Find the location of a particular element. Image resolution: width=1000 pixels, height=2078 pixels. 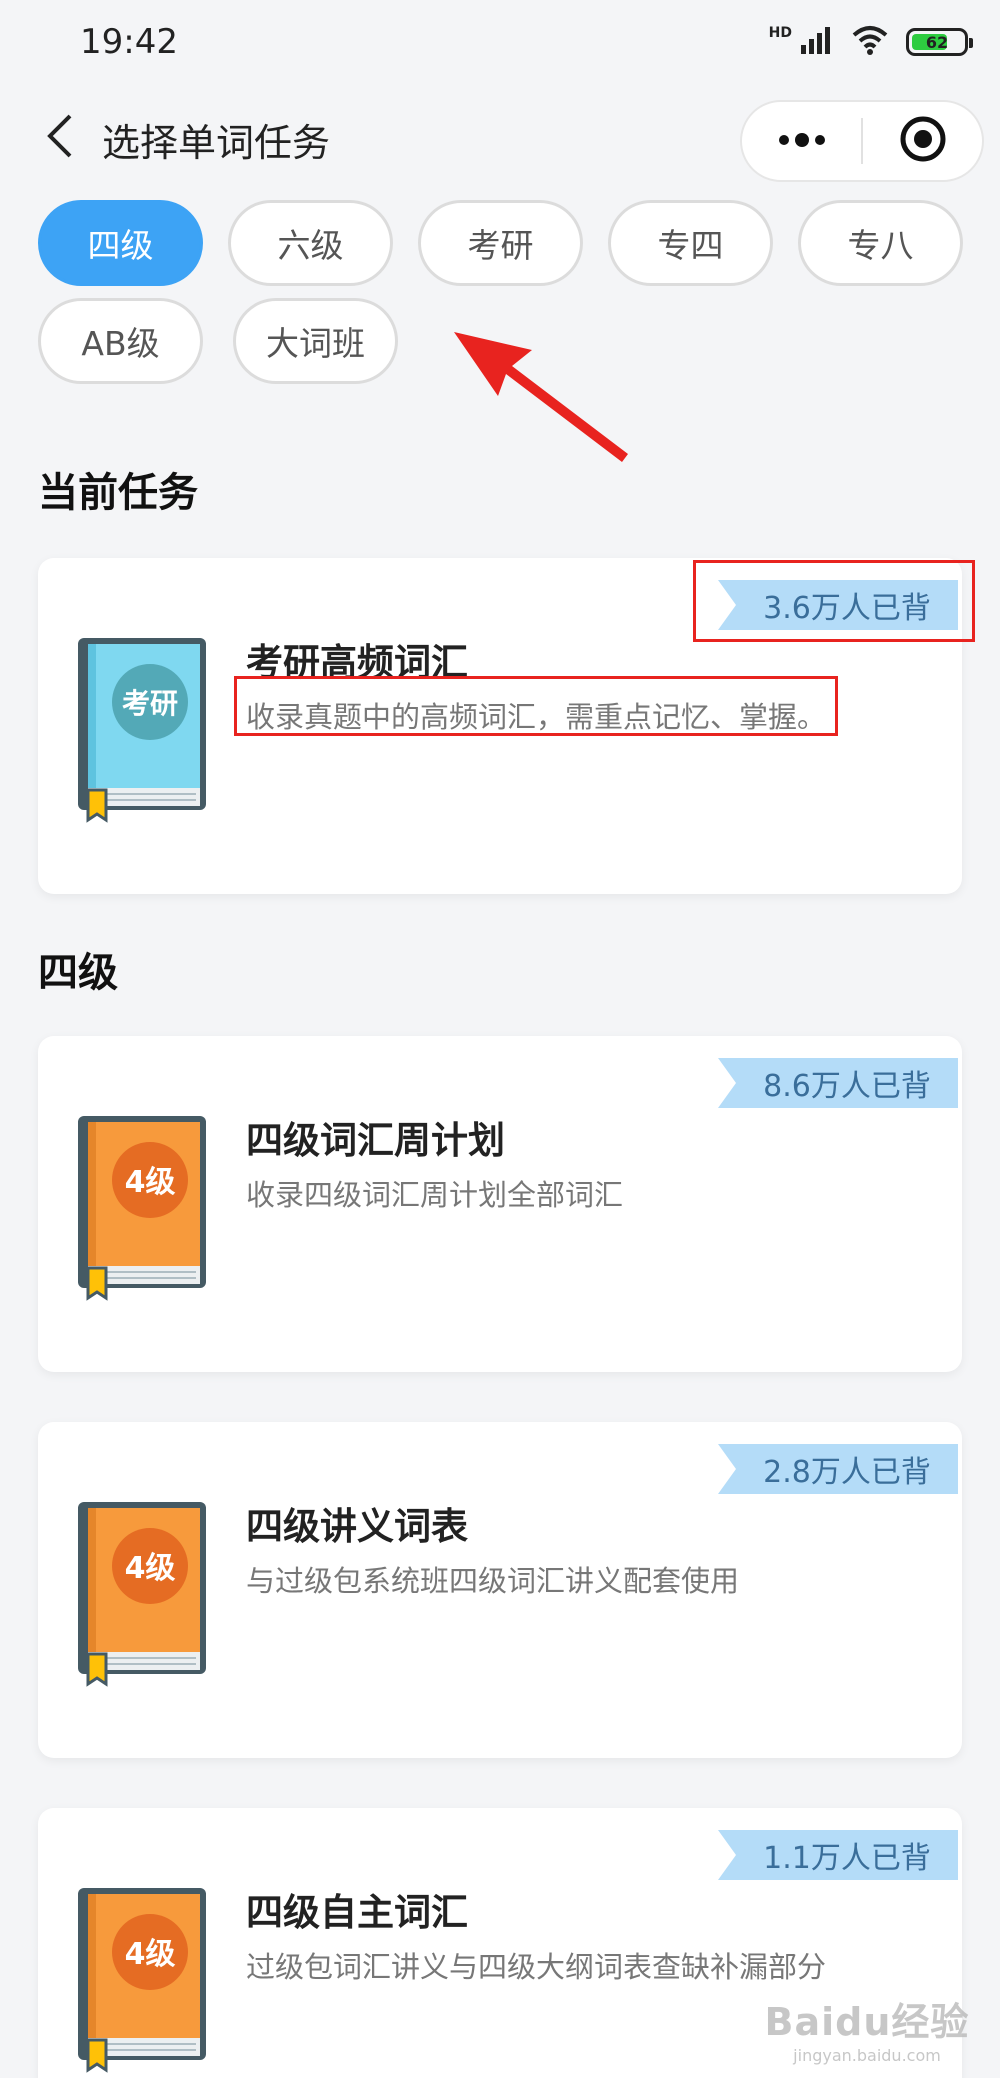

close-button is located at coordinates (922, 141).